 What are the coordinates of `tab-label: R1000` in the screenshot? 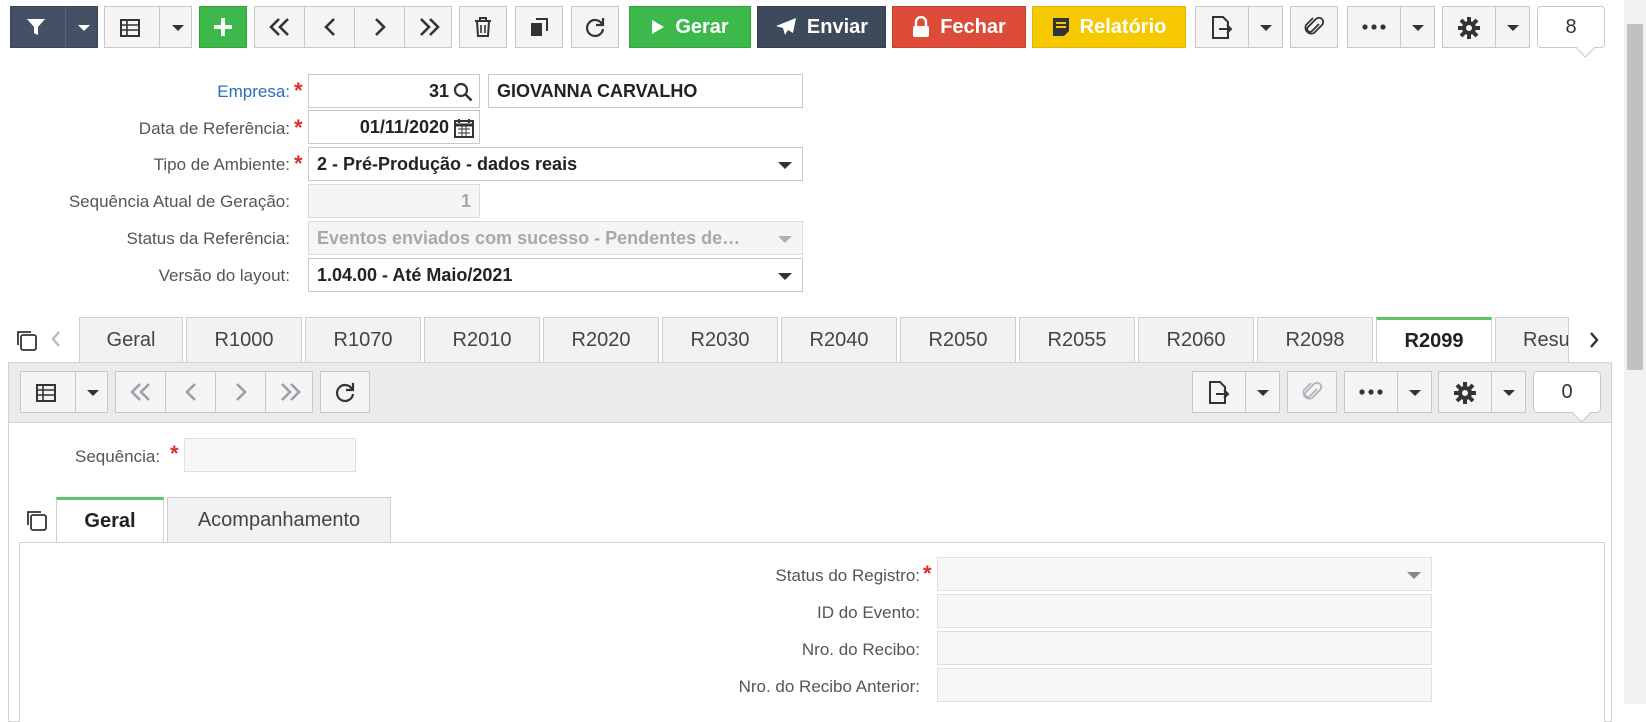 It's located at (244, 339).